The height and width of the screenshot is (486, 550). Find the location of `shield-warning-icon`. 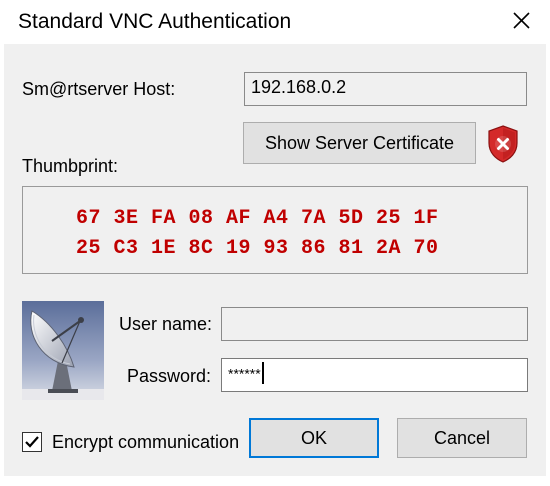

shield-warning-icon is located at coordinates (503, 144).